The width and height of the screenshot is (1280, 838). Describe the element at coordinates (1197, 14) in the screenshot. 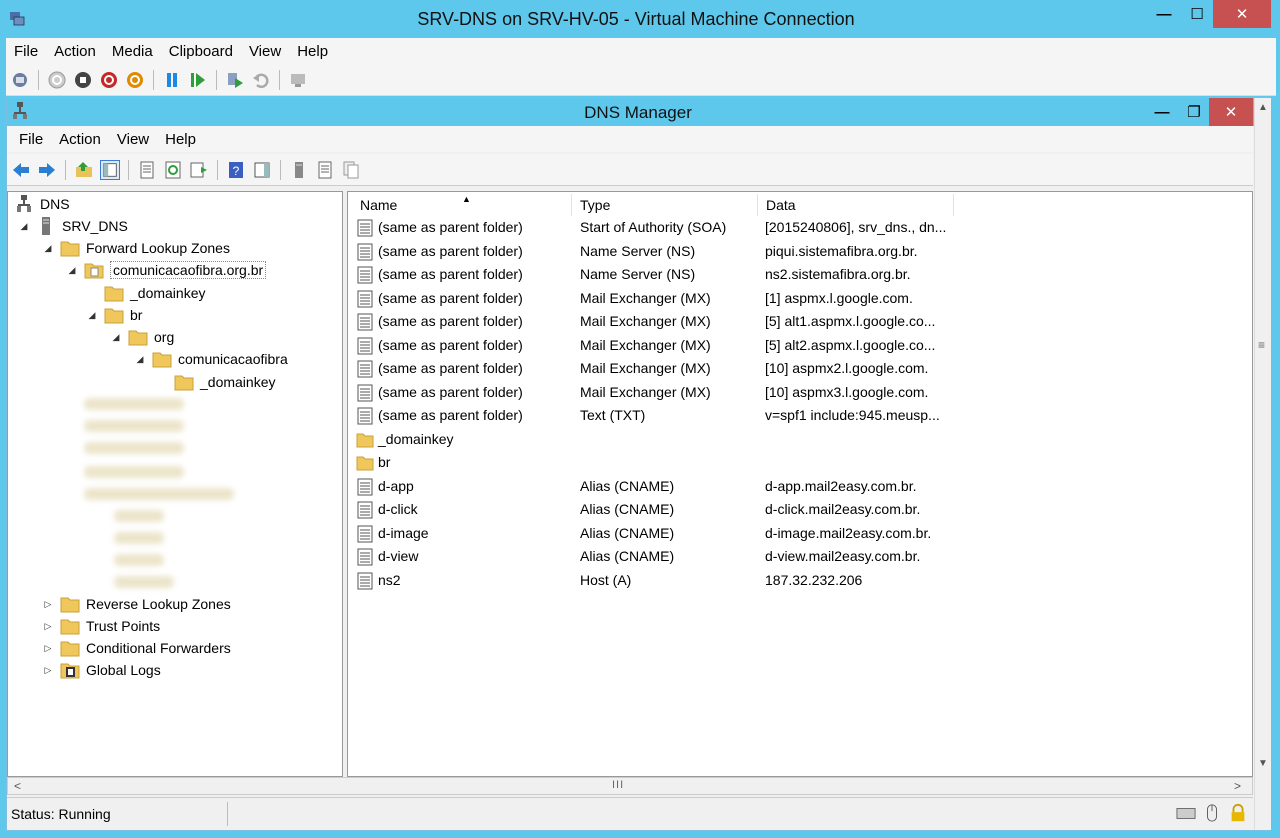

I see `vm-maximize-button: ☐` at that location.